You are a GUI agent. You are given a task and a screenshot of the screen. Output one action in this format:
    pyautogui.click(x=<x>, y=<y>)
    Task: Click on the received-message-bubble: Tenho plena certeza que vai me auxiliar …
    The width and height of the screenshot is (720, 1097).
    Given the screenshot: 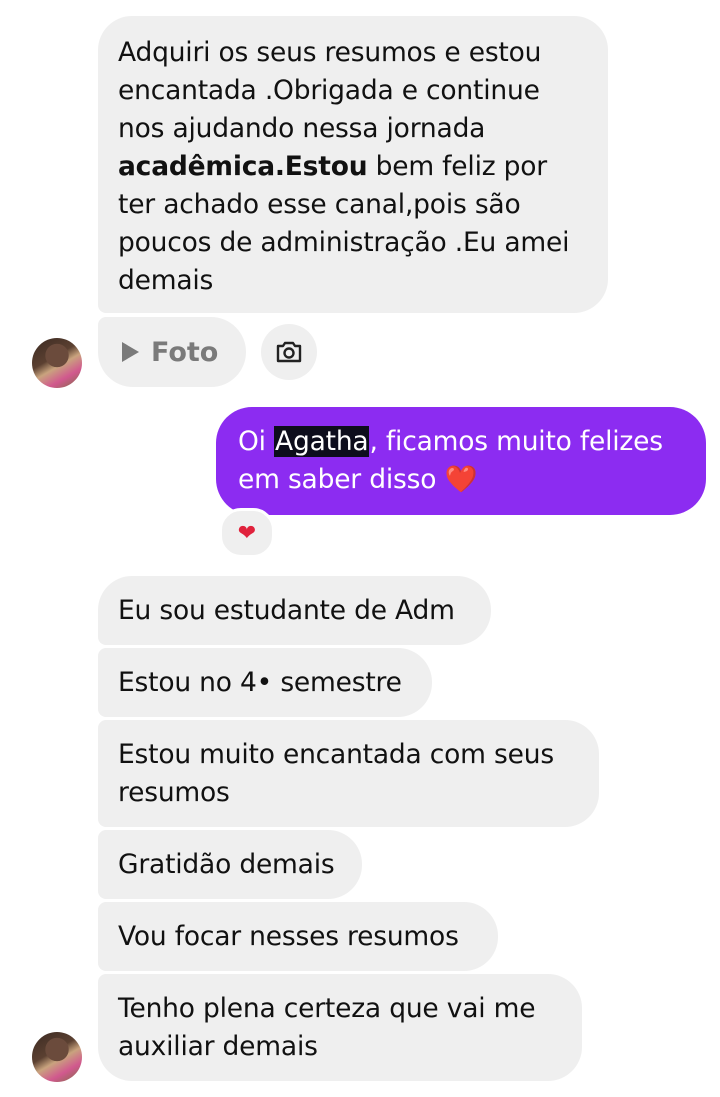 What is the action you would take?
    pyautogui.click(x=340, y=1027)
    